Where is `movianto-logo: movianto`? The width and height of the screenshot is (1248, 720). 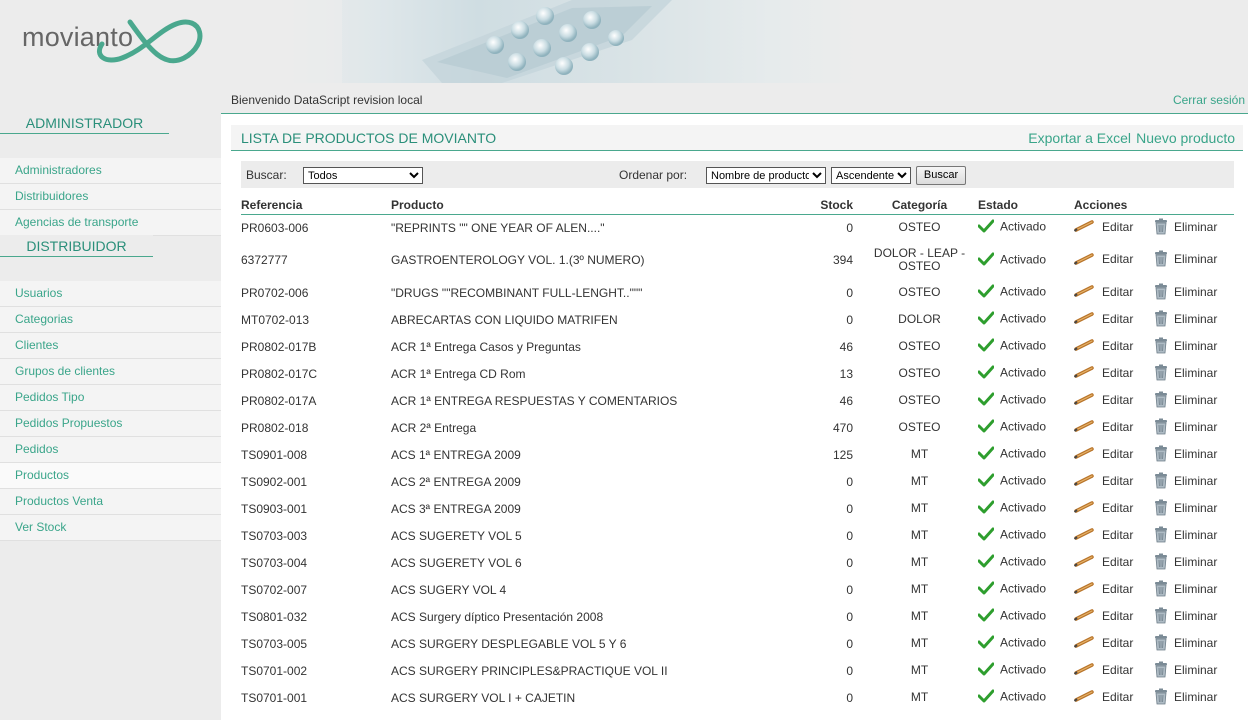 movianto-logo: movianto is located at coordinates (117, 44).